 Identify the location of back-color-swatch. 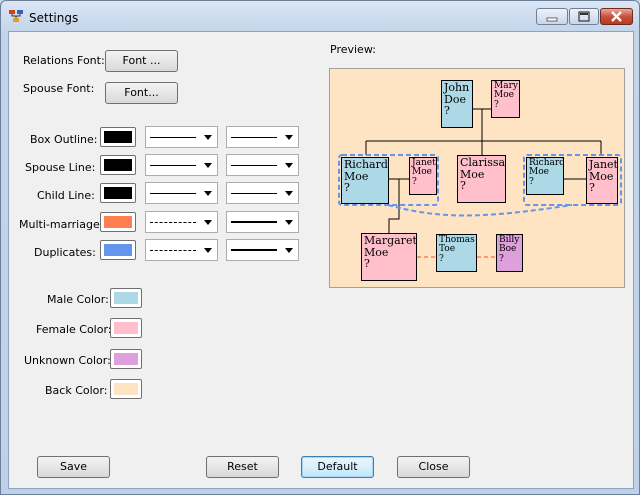
(126, 389).